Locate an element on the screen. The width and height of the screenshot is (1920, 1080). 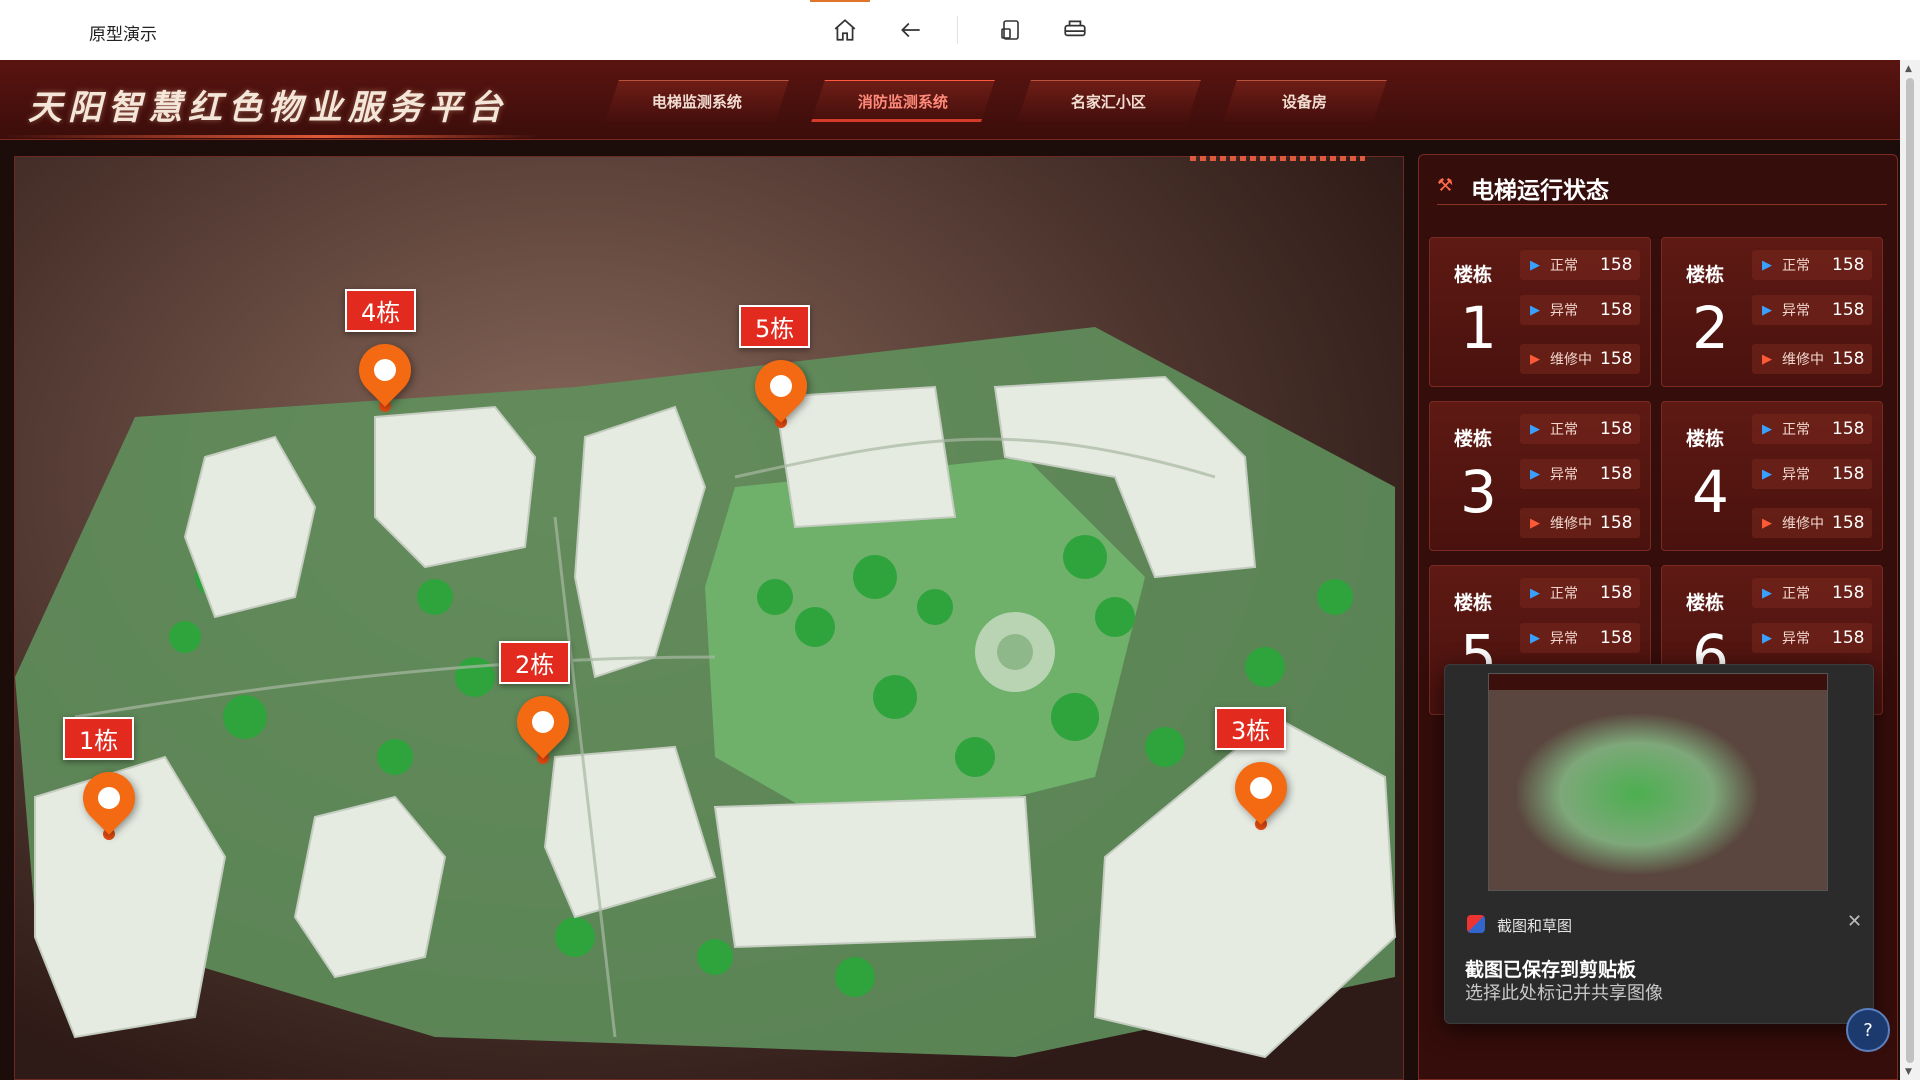
pin-label: 3栋 is located at coordinates (1251, 728).